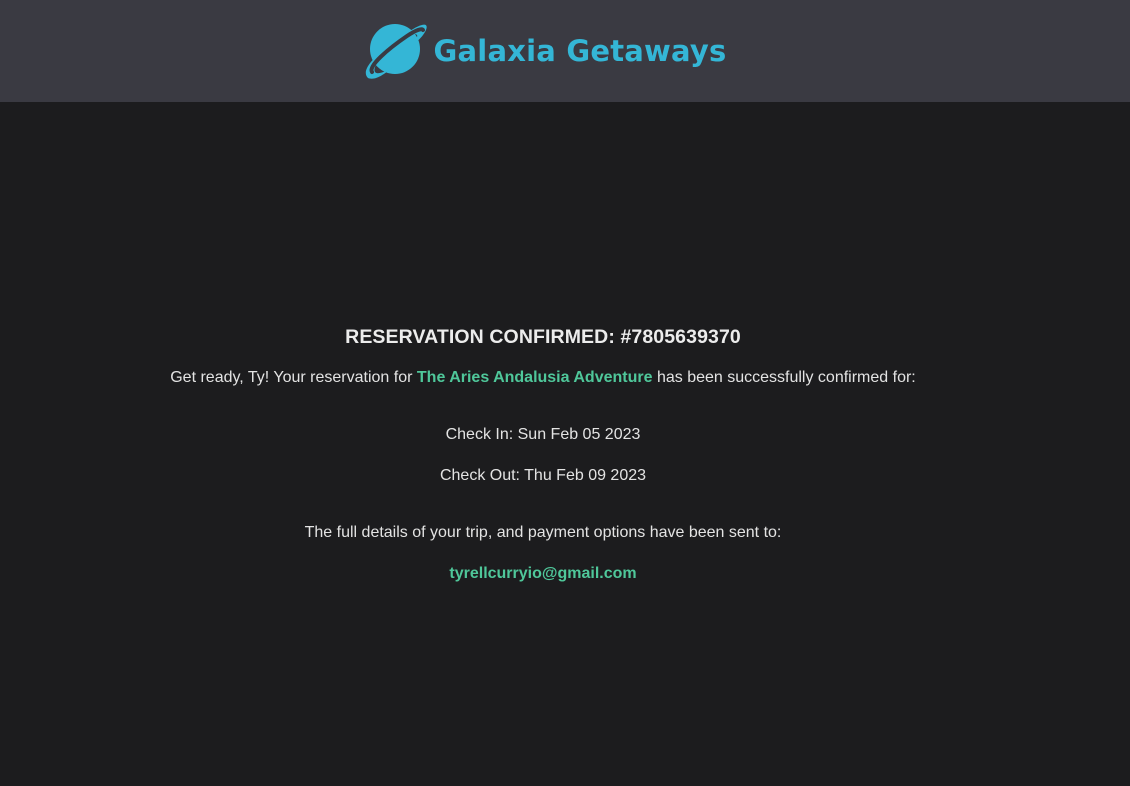  What do you see at coordinates (394, 51) in the screenshot?
I see `planet-icon` at bounding box center [394, 51].